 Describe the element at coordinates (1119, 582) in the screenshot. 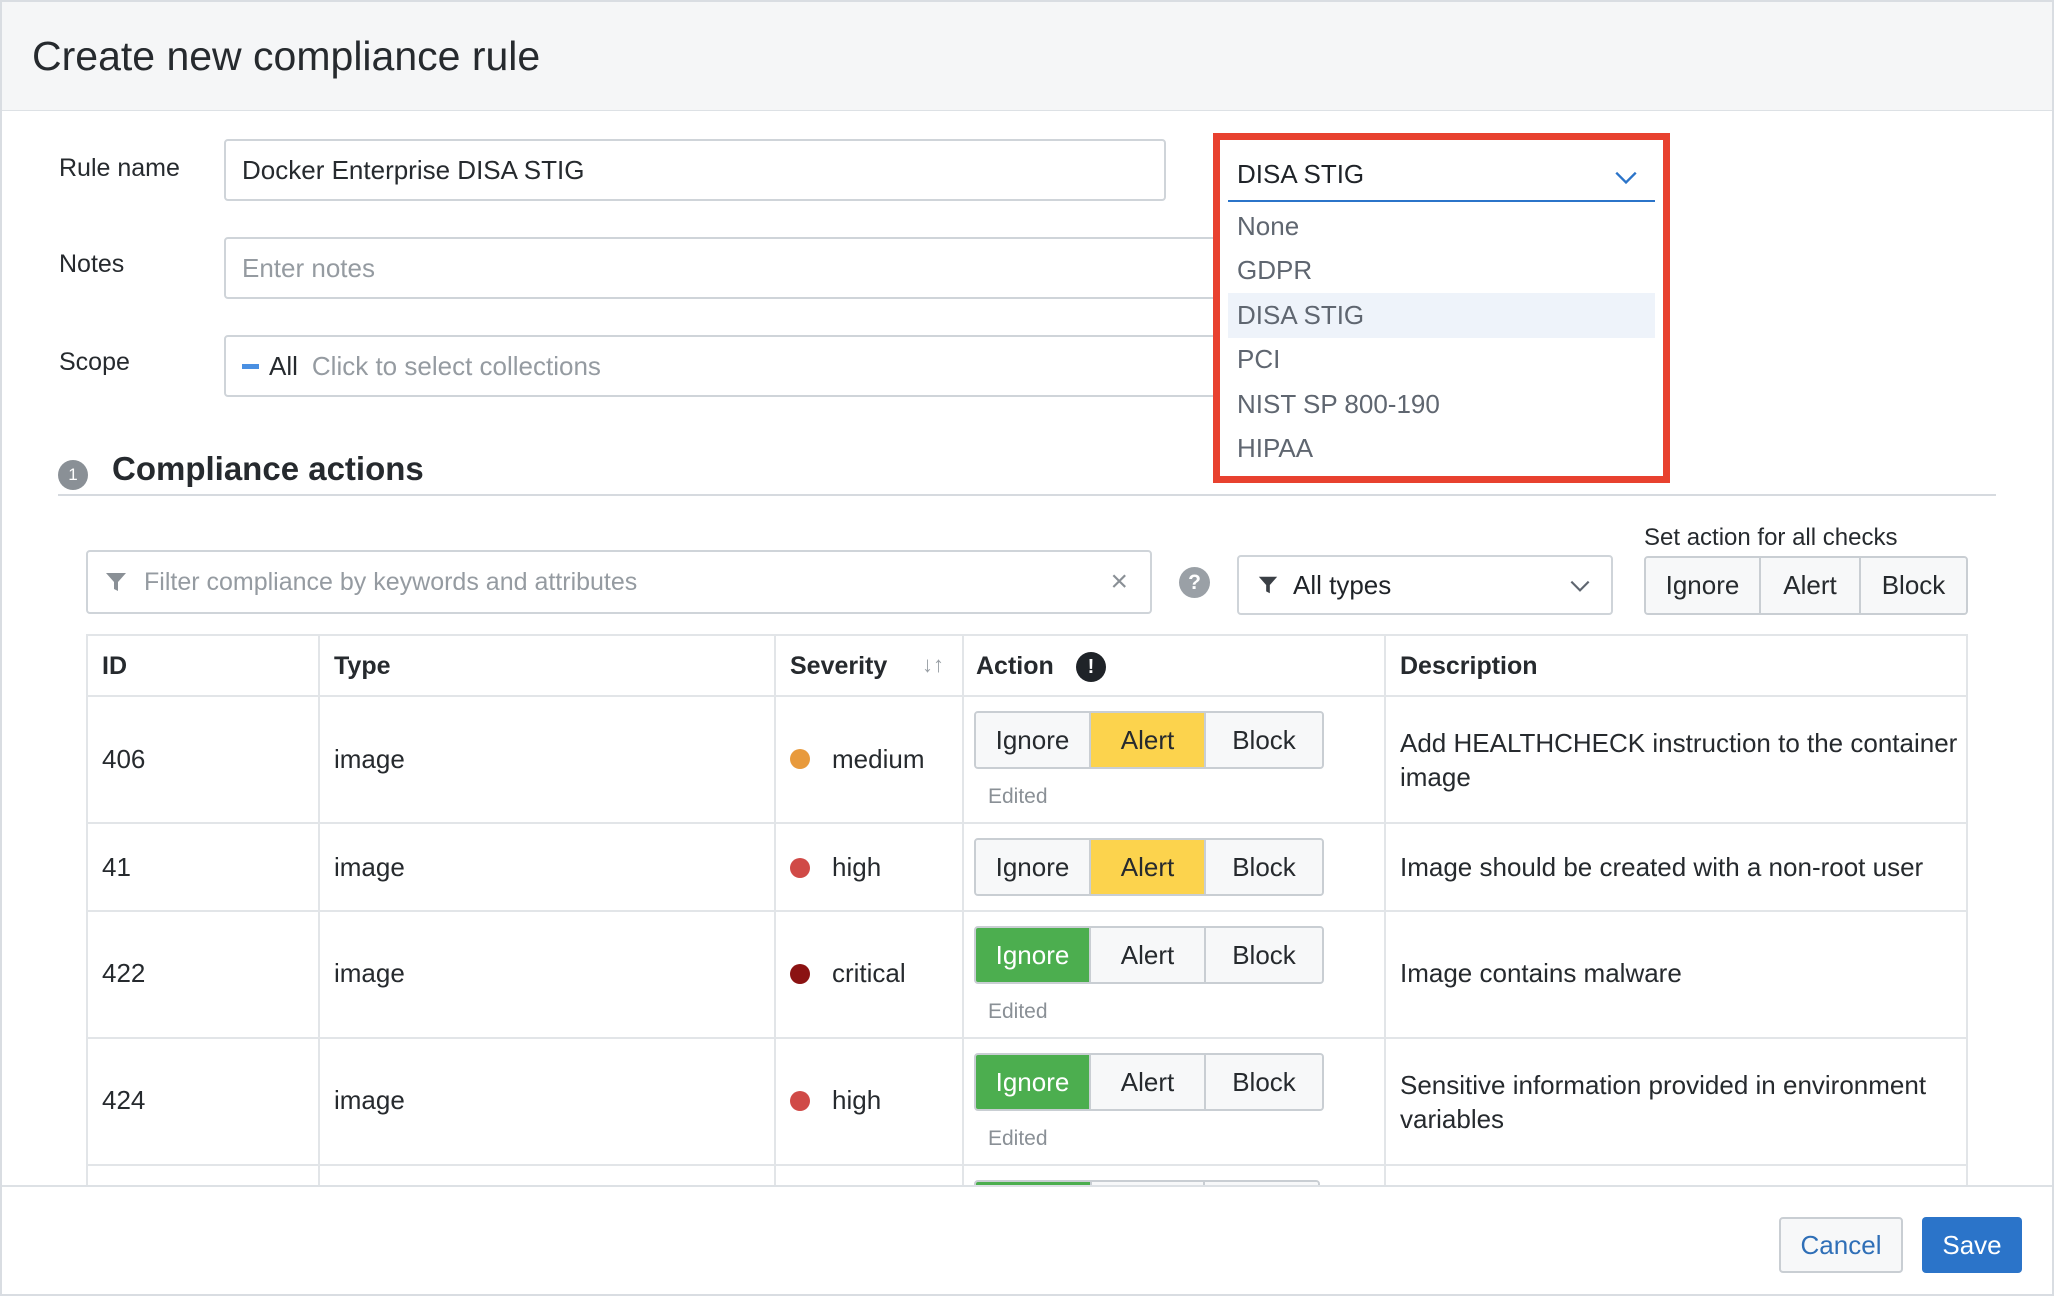

I see `clear-filter-icon: ×` at that location.